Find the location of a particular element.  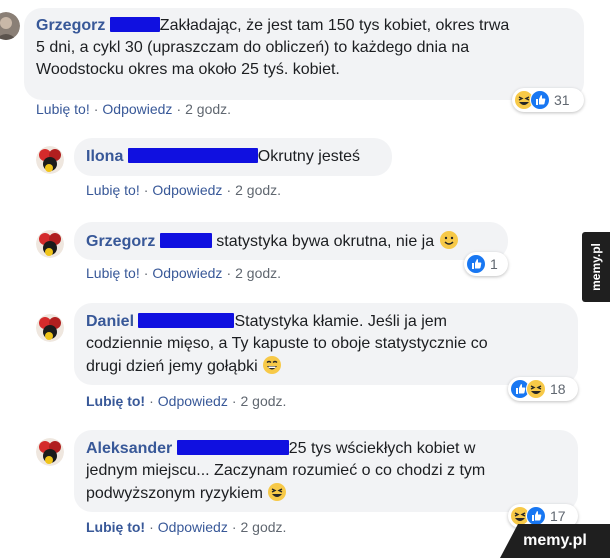

comment-text: Okrutny jesteś is located at coordinates (309, 156).